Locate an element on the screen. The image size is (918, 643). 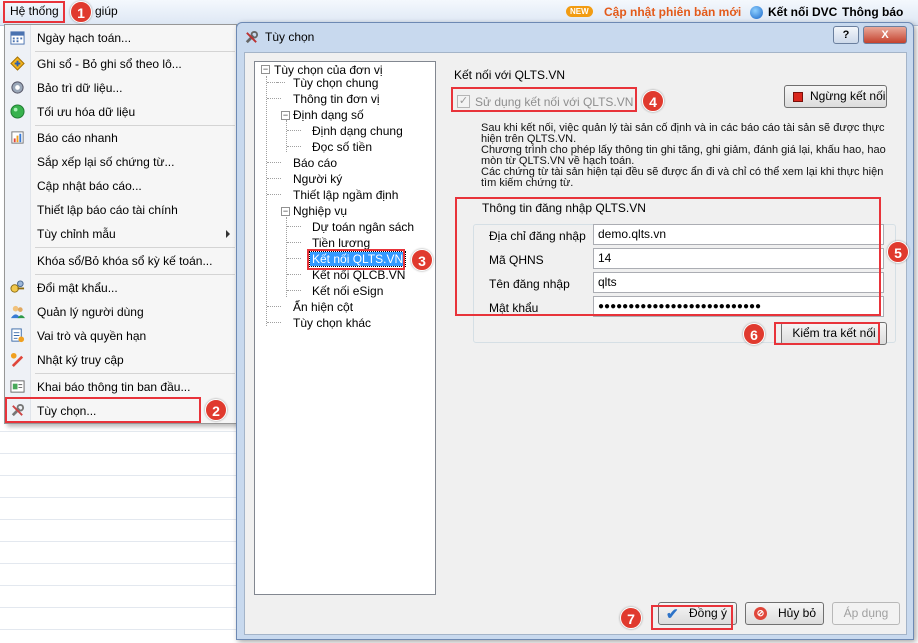
close-button: X is located at coordinates (885, 35).